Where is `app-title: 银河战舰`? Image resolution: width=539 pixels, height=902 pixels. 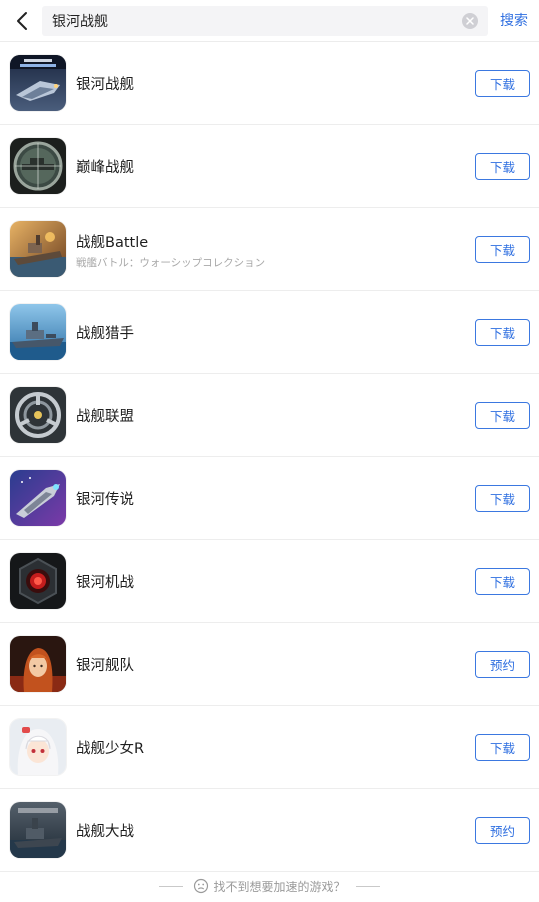 app-title: 银河战舰 is located at coordinates (105, 85).